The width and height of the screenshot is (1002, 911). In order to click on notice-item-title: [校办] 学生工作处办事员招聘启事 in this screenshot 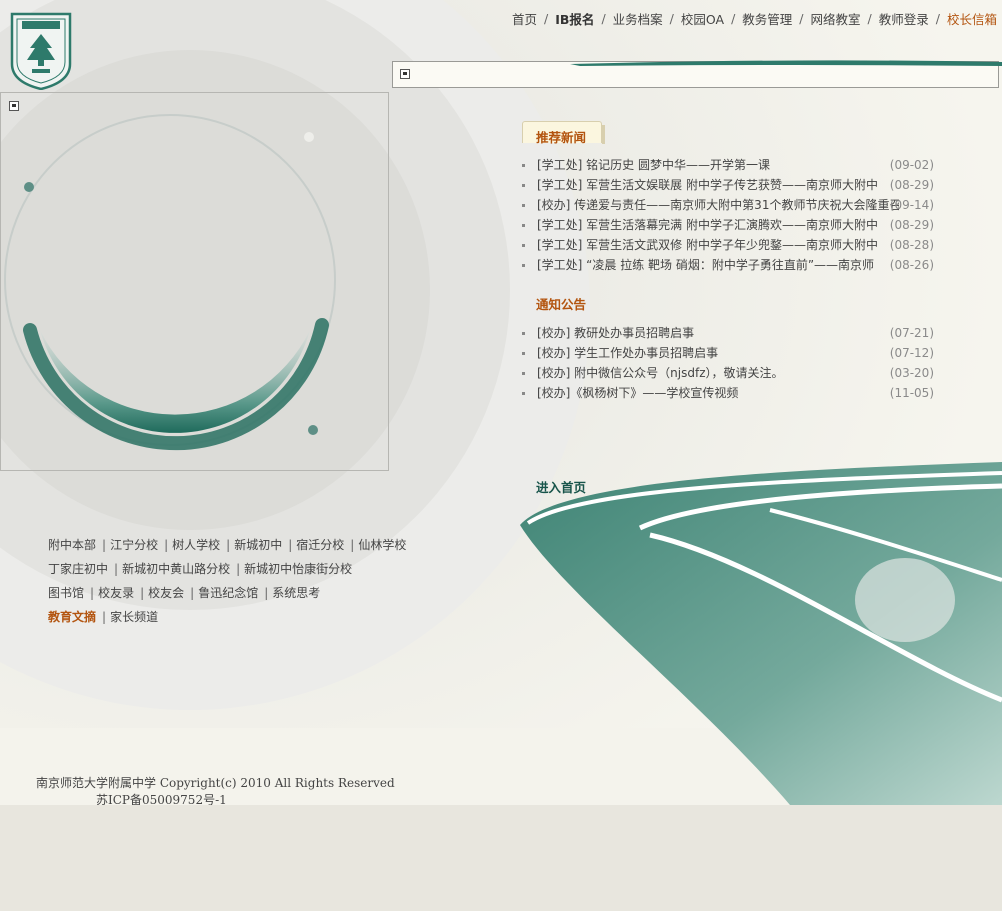, I will do `click(628, 353)`.